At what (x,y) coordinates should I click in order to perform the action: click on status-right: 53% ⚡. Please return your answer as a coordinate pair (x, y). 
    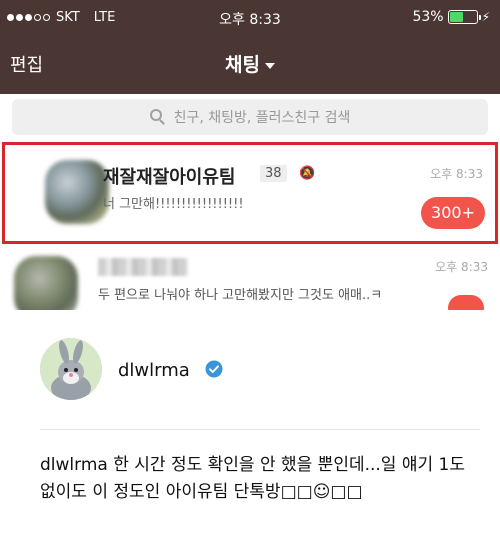
    Looking at the image, I should click on (451, 17).